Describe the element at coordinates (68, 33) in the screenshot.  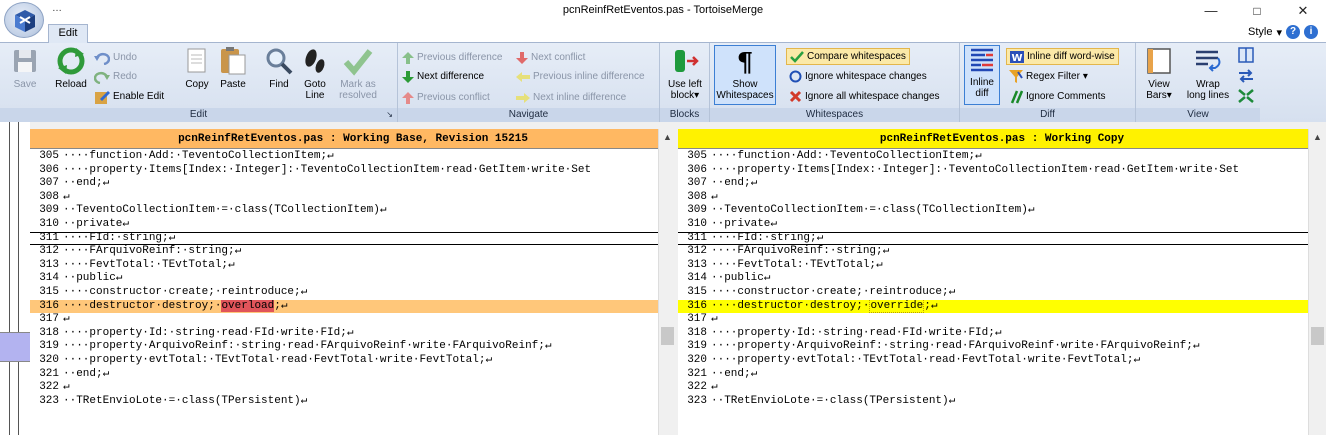
I see `tab-edit: Edit` at that location.